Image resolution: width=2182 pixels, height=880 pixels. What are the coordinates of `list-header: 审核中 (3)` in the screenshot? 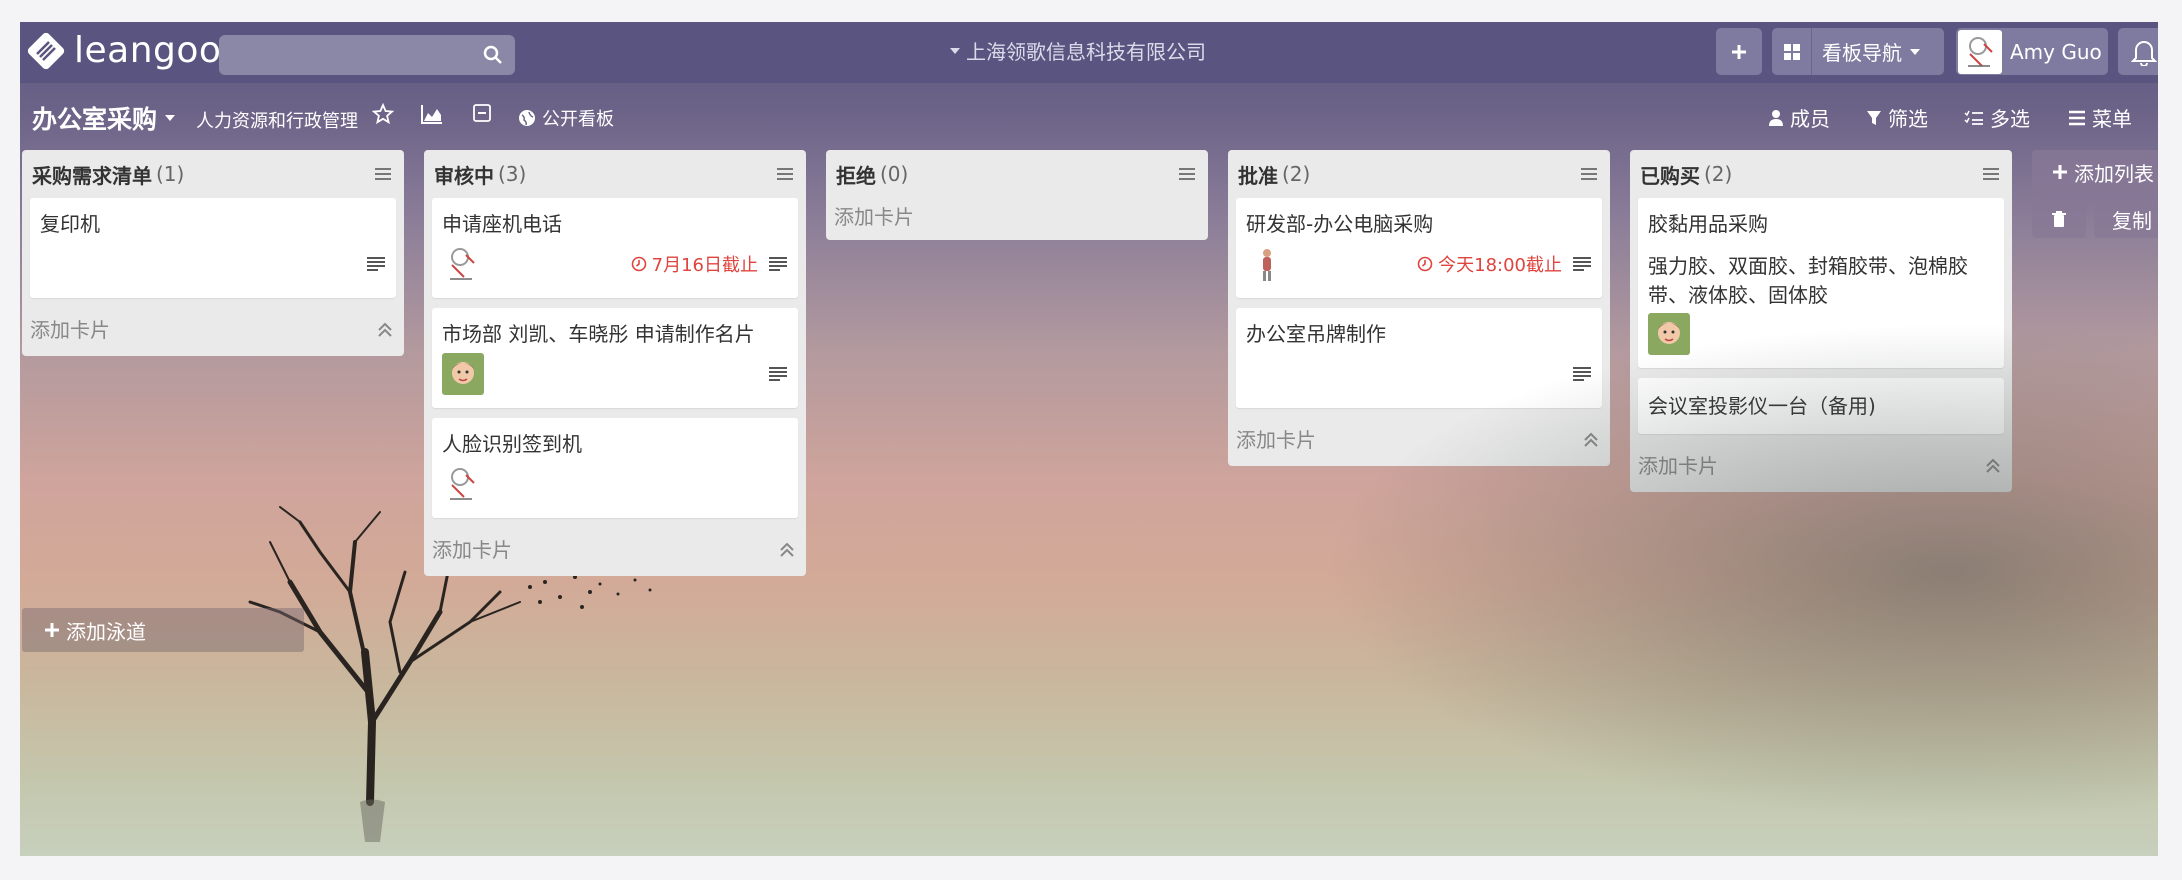 It's located at (615, 174).